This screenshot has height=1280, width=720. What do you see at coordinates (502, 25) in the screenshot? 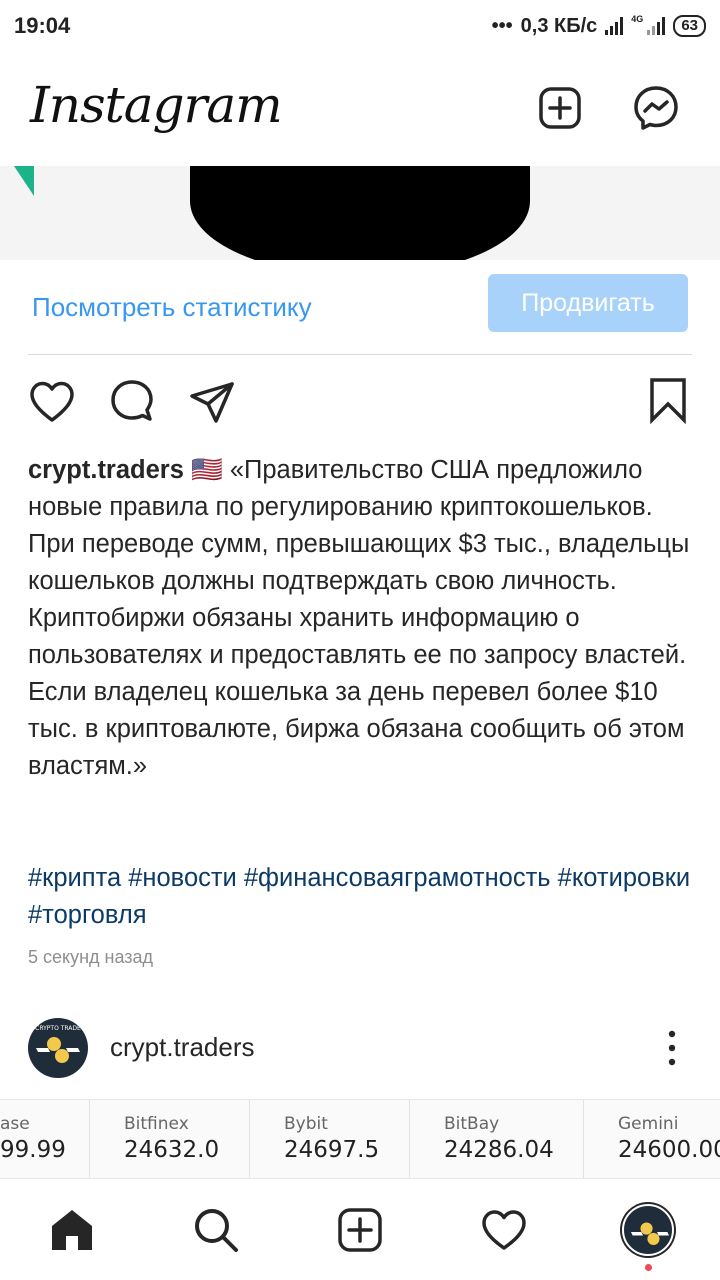
I see `status-dots: •••` at bounding box center [502, 25].